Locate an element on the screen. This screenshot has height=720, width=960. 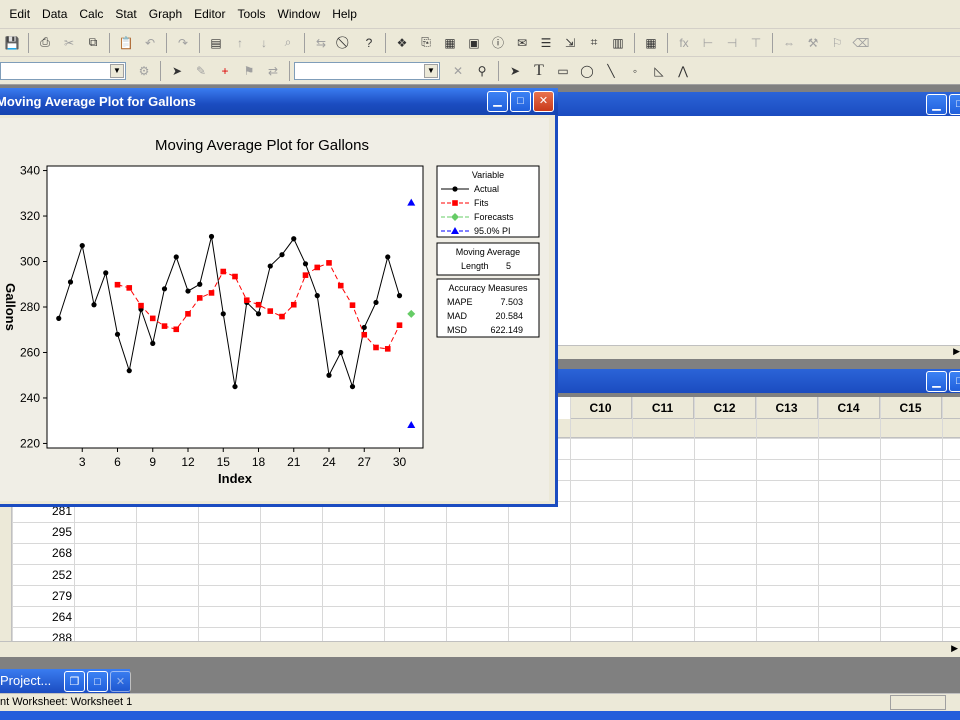
print-icon: ⎙ is located at coordinates (45, 43).